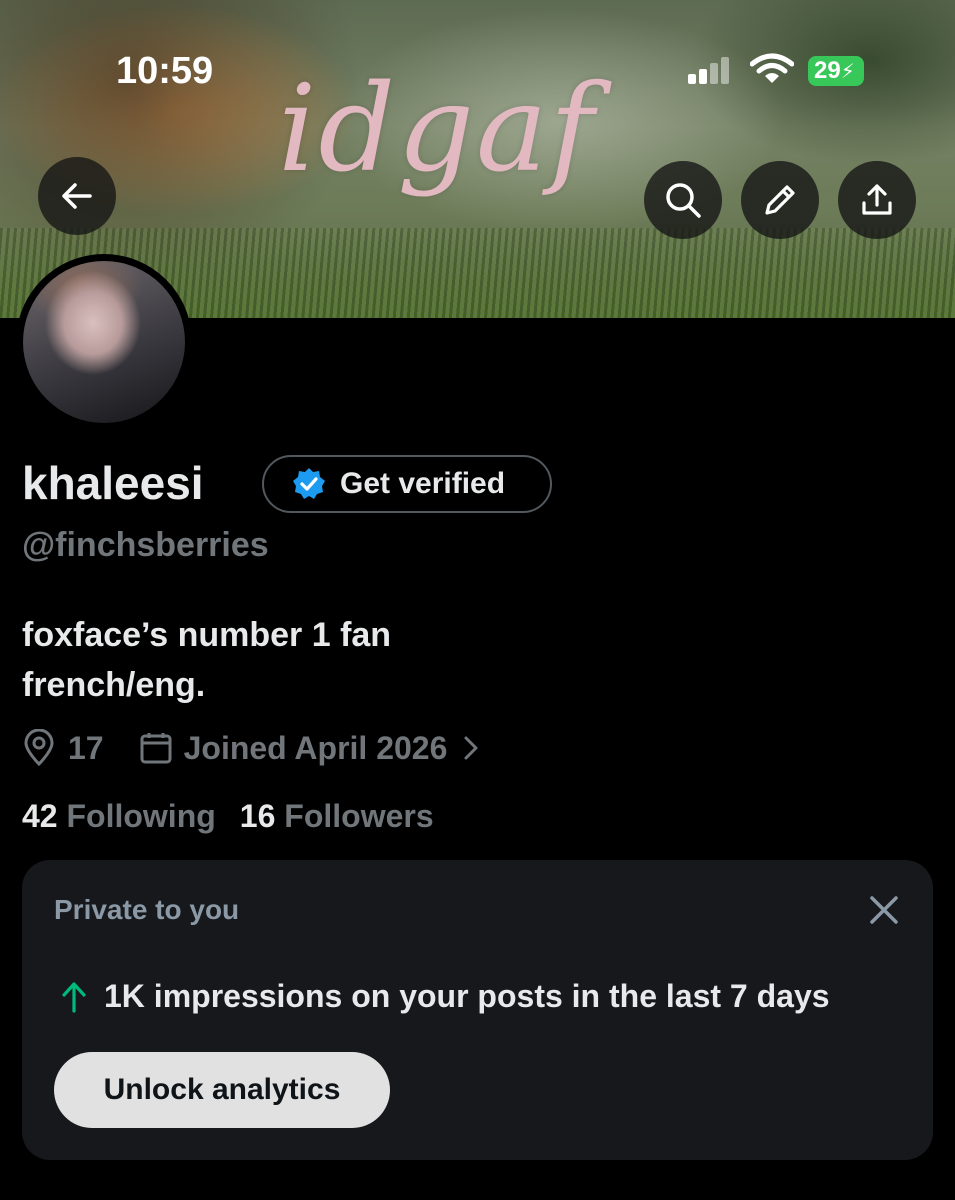 The image size is (955, 1200). I want to click on search-button, so click(683, 200).